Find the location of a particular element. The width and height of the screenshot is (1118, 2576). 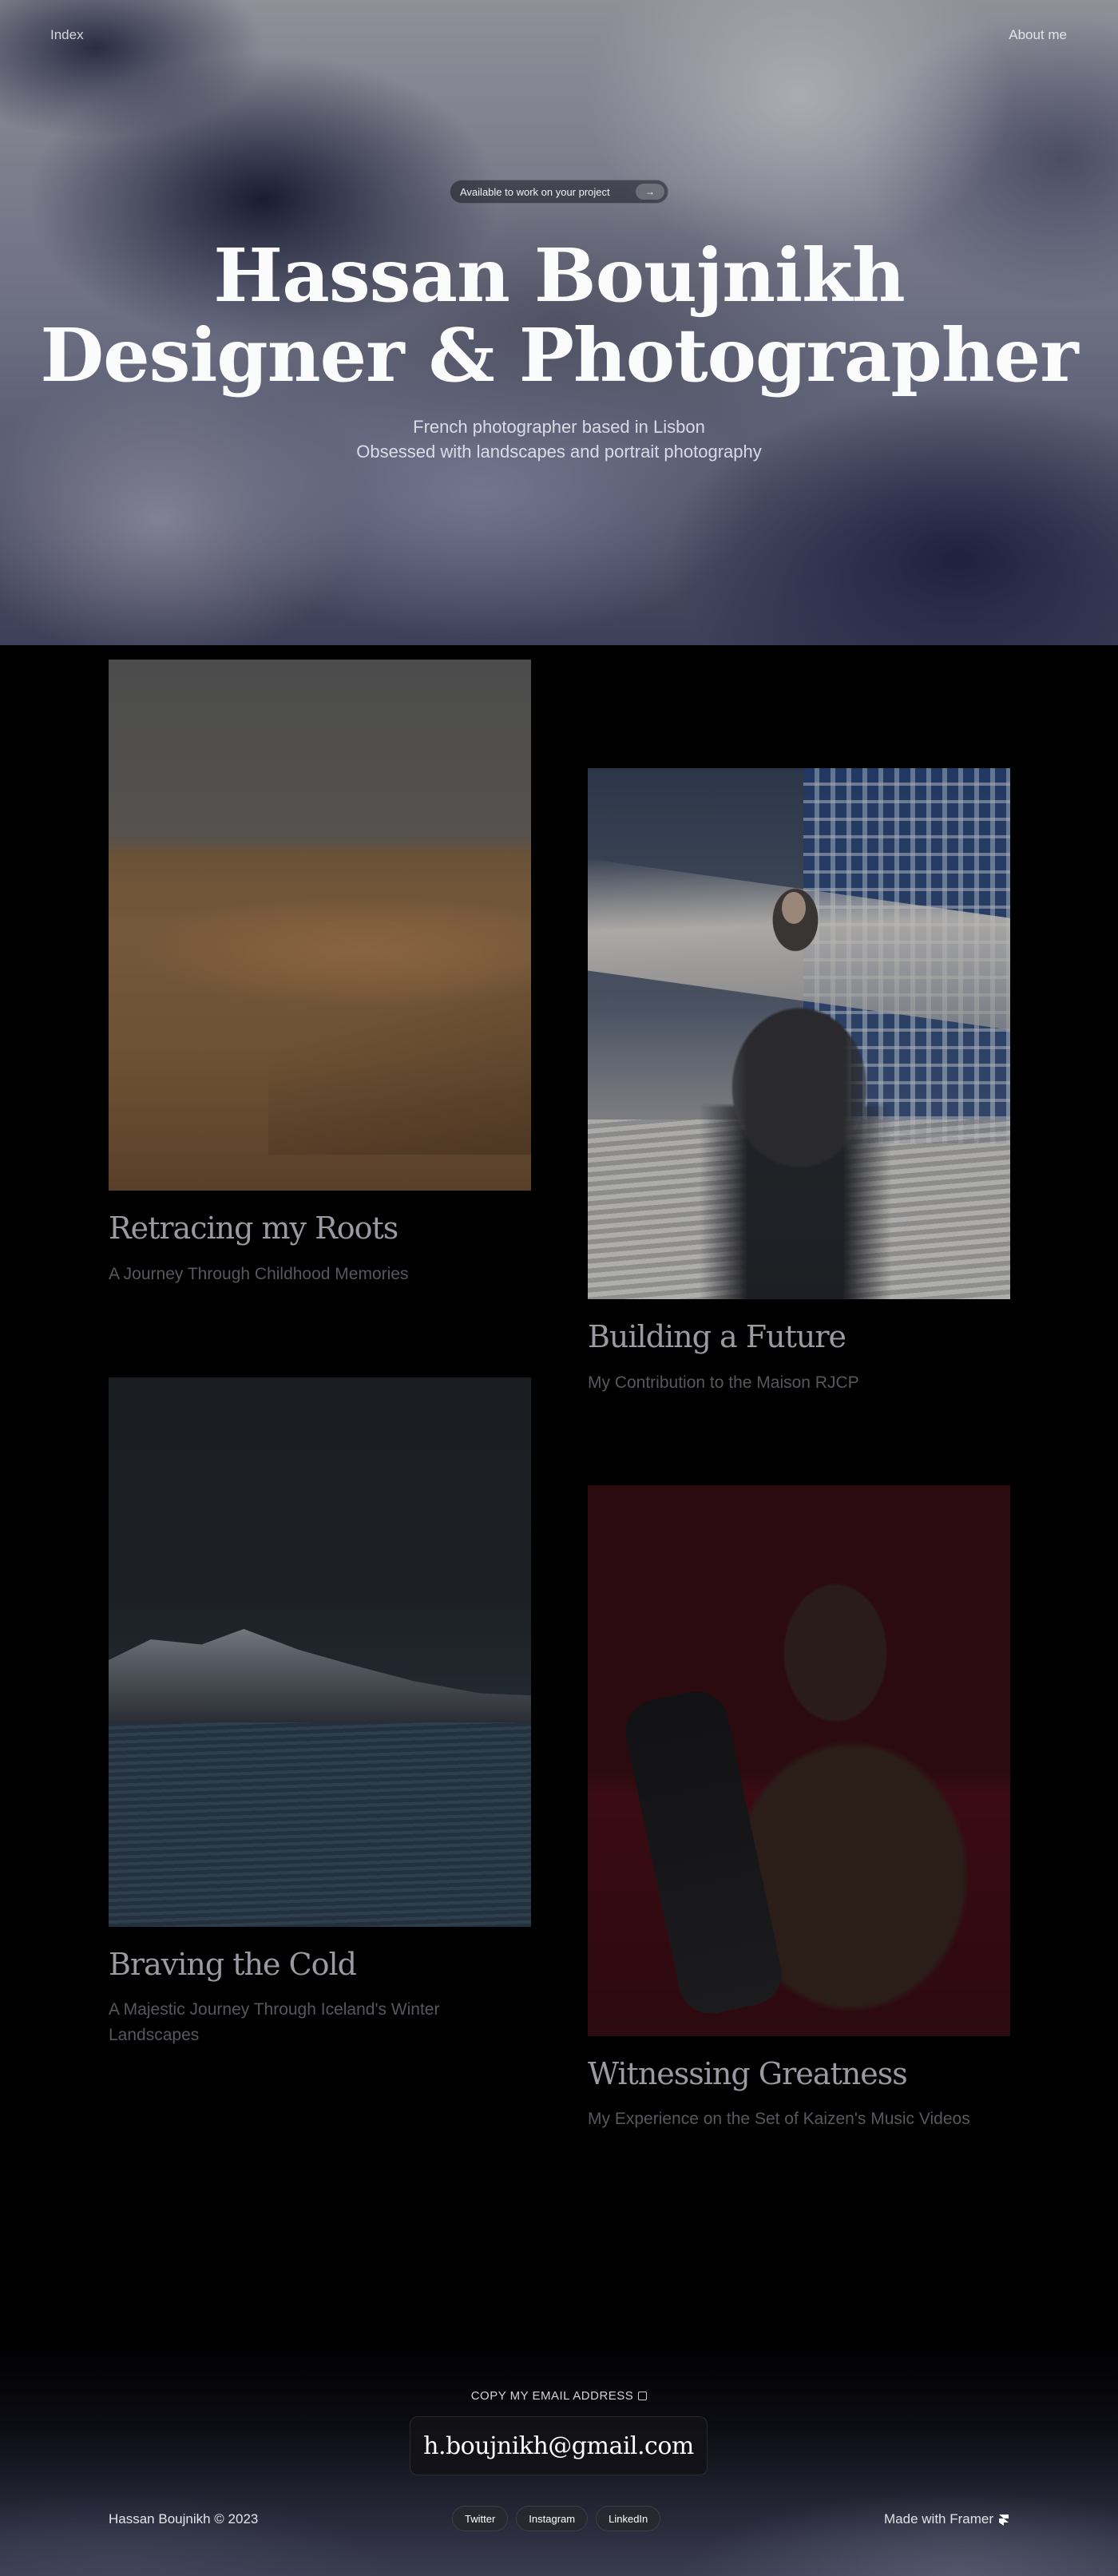

twitter-link: Twitter is located at coordinates (480, 2519).